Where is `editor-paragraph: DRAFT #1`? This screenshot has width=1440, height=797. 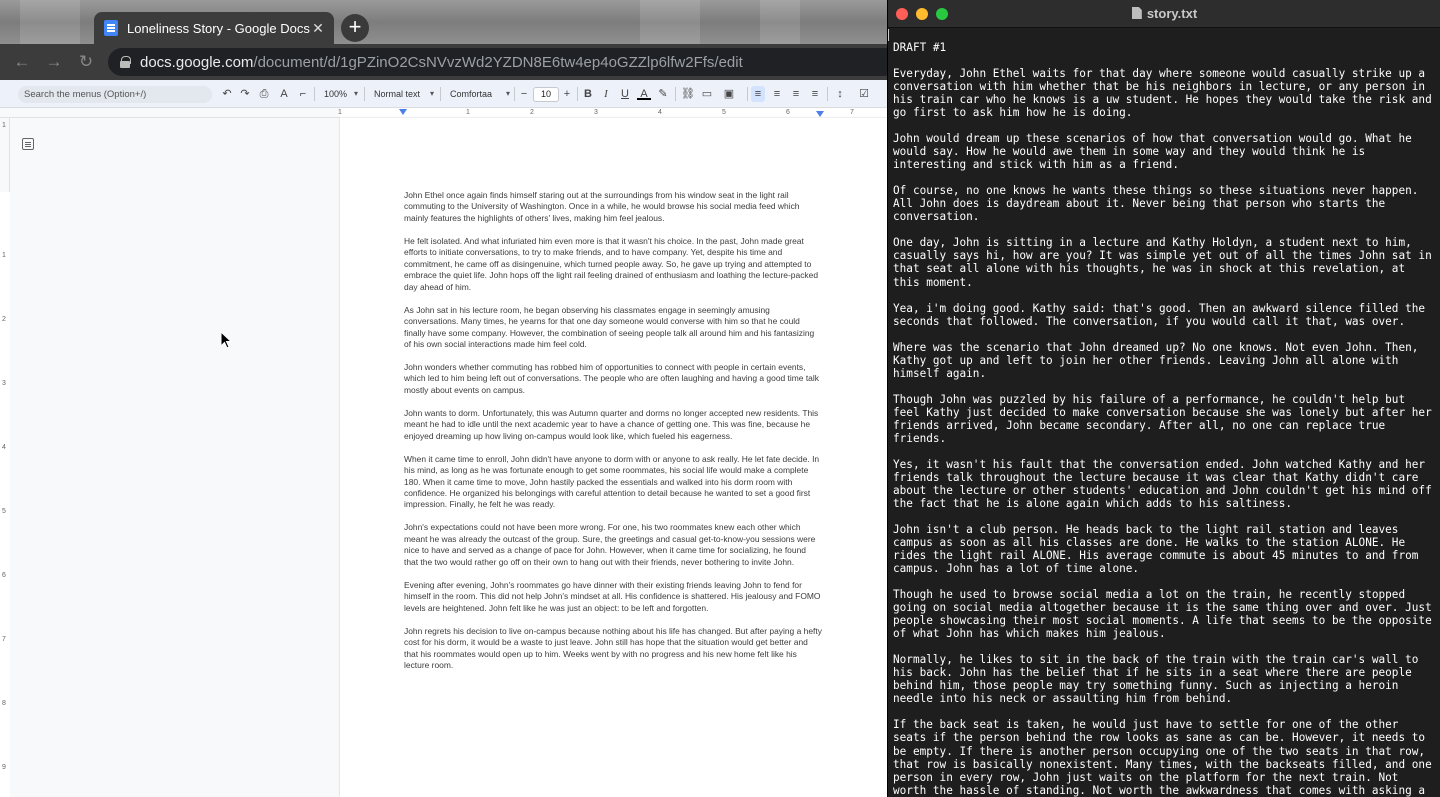
editor-paragraph: DRAFT #1 is located at coordinates (1165, 47).